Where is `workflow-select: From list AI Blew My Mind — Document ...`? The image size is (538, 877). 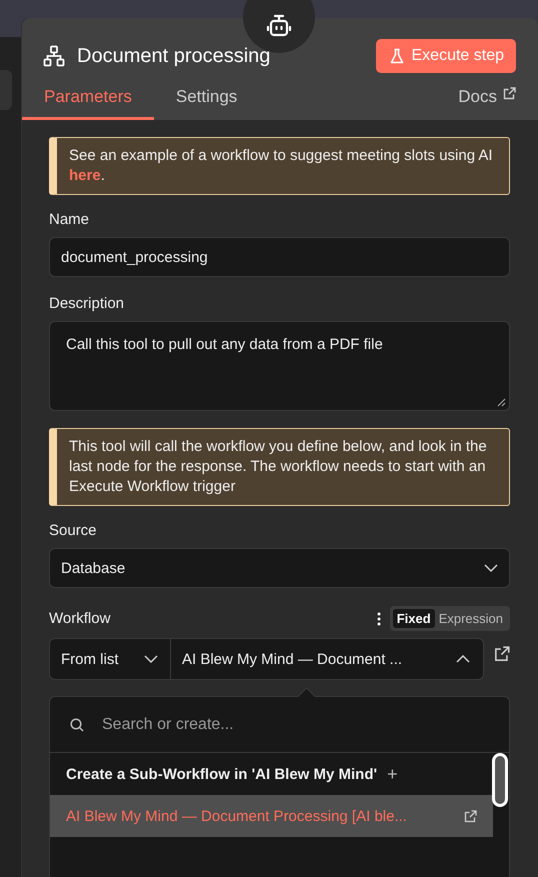
workflow-select: From list AI Blew My Mind — Document ... is located at coordinates (266, 659).